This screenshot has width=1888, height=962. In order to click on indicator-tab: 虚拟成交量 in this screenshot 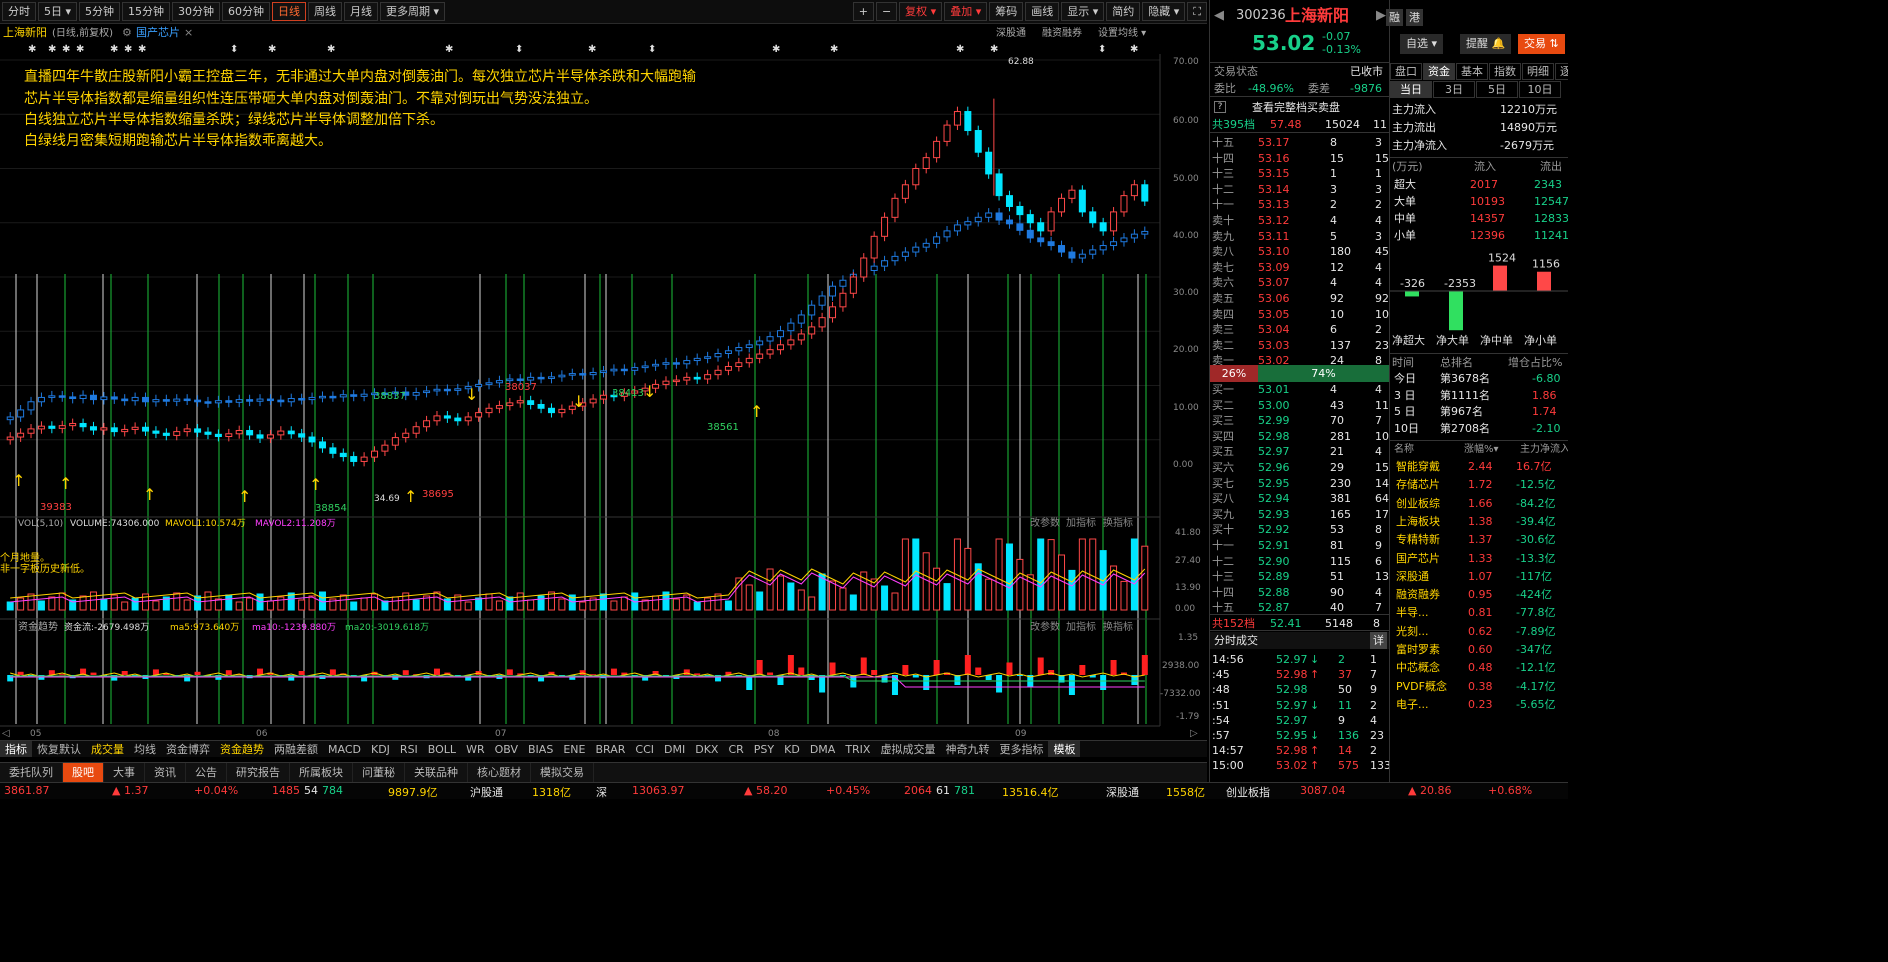, I will do `click(907, 749)`.